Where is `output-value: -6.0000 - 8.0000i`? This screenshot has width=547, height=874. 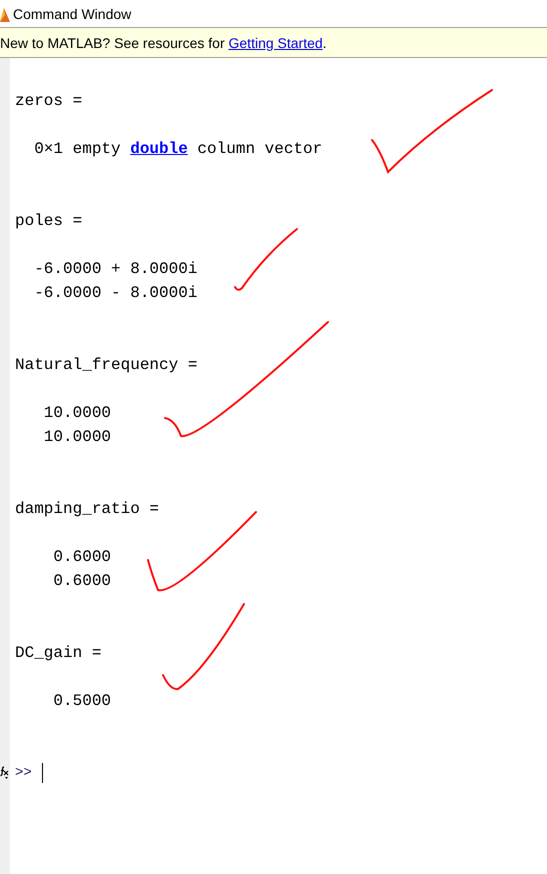
output-value: -6.0000 - 8.0000i is located at coordinates (115, 293).